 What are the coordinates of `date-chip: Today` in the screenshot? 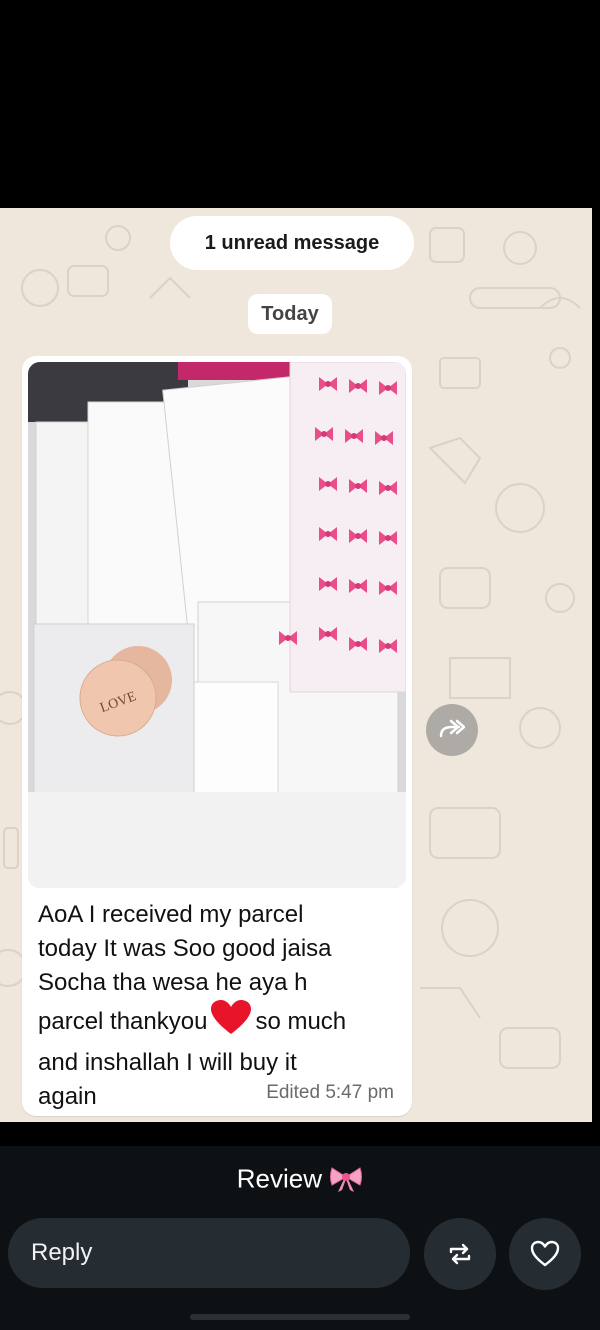 It's located at (290, 314).